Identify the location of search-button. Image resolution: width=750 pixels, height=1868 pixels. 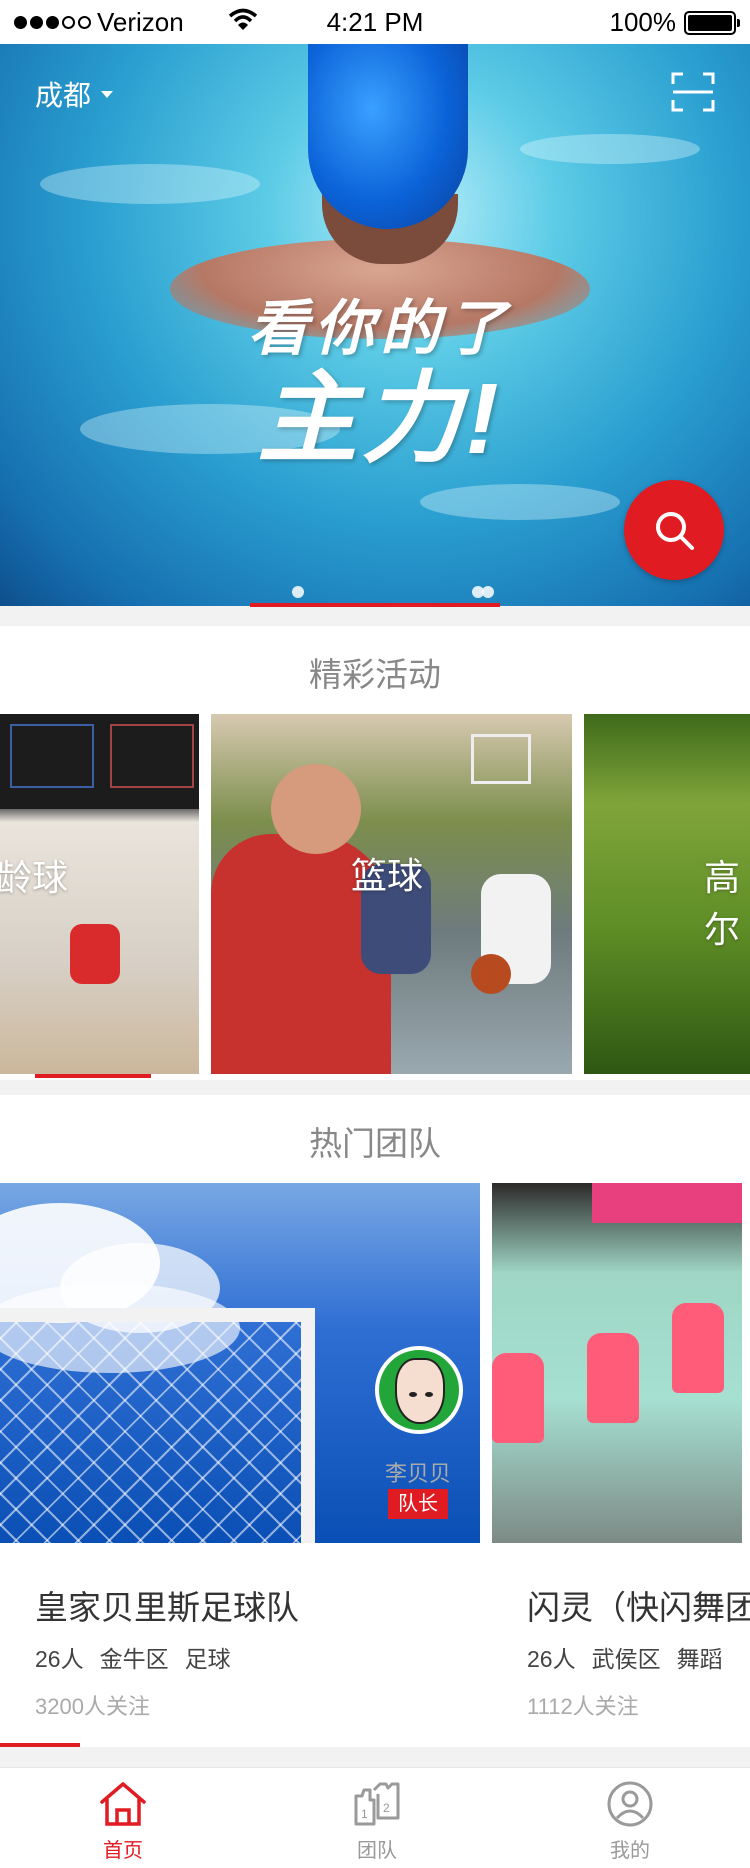
(674, 530).